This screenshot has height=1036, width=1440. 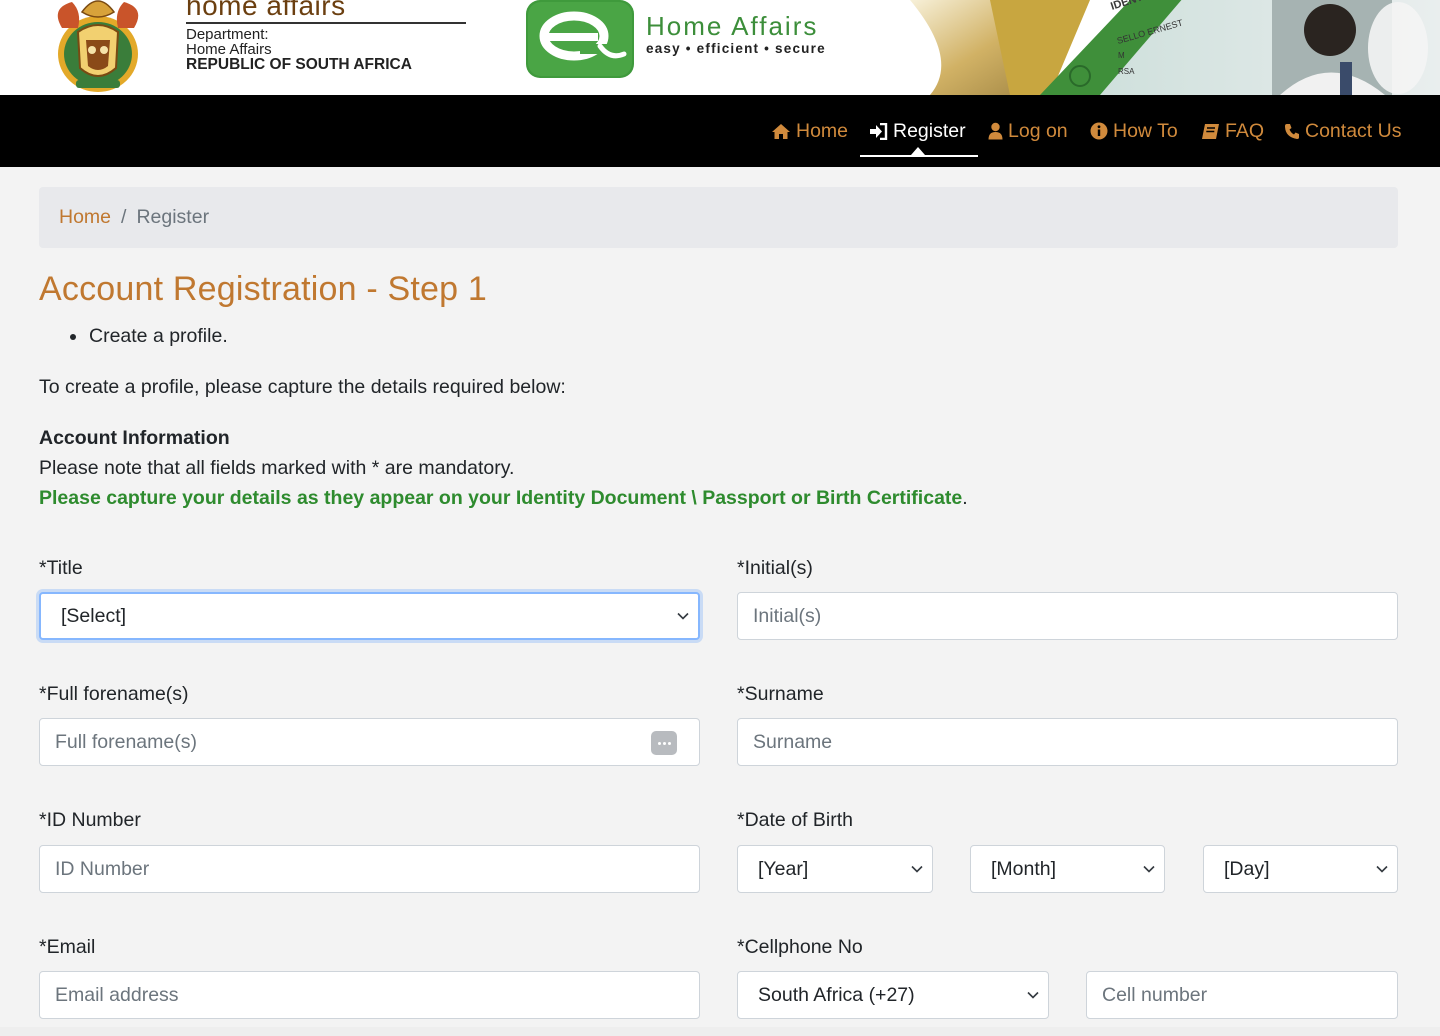 I want to click on forenames-label: *Full forename(s), so click(x=114, y=694).